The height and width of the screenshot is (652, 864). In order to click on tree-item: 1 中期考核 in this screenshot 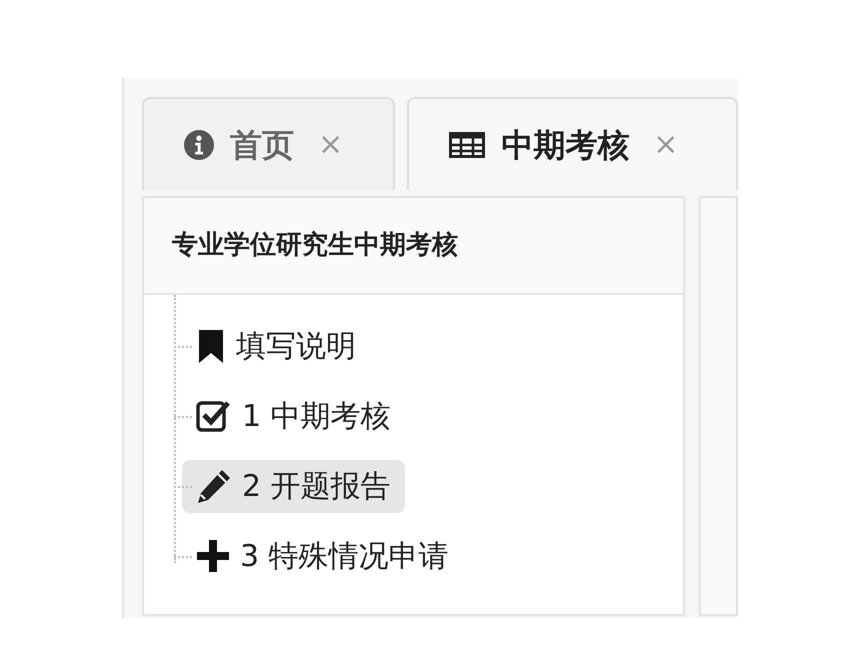, I will do `click(293, 416)`.